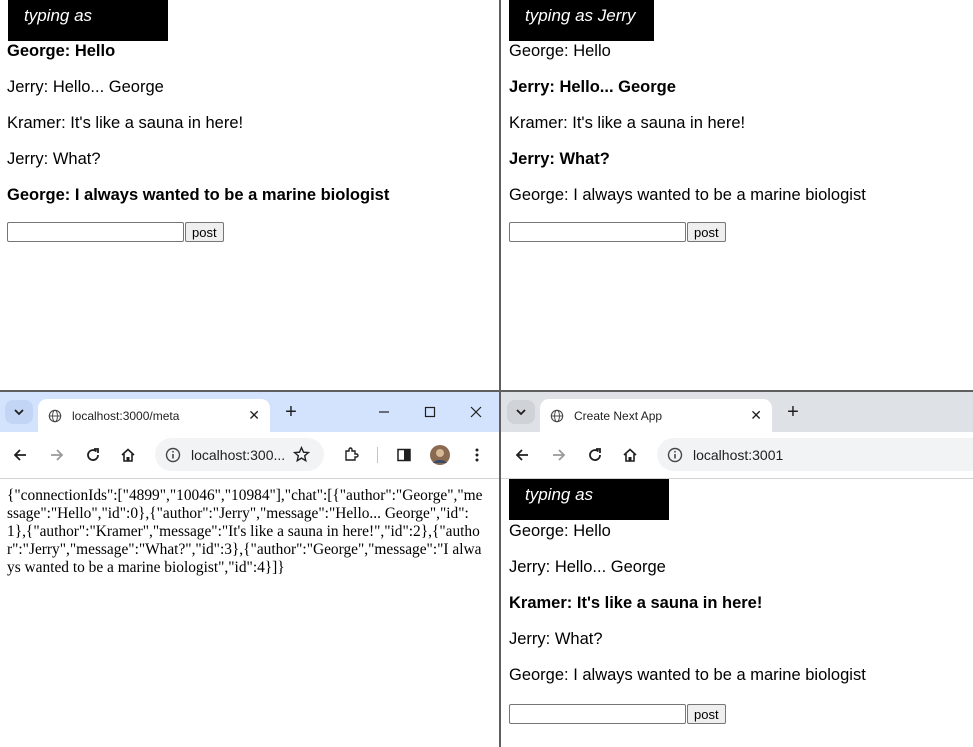 The image size is (973, 747). I want to click on browser-toolbar: localhost:3001, so click(737, 455).